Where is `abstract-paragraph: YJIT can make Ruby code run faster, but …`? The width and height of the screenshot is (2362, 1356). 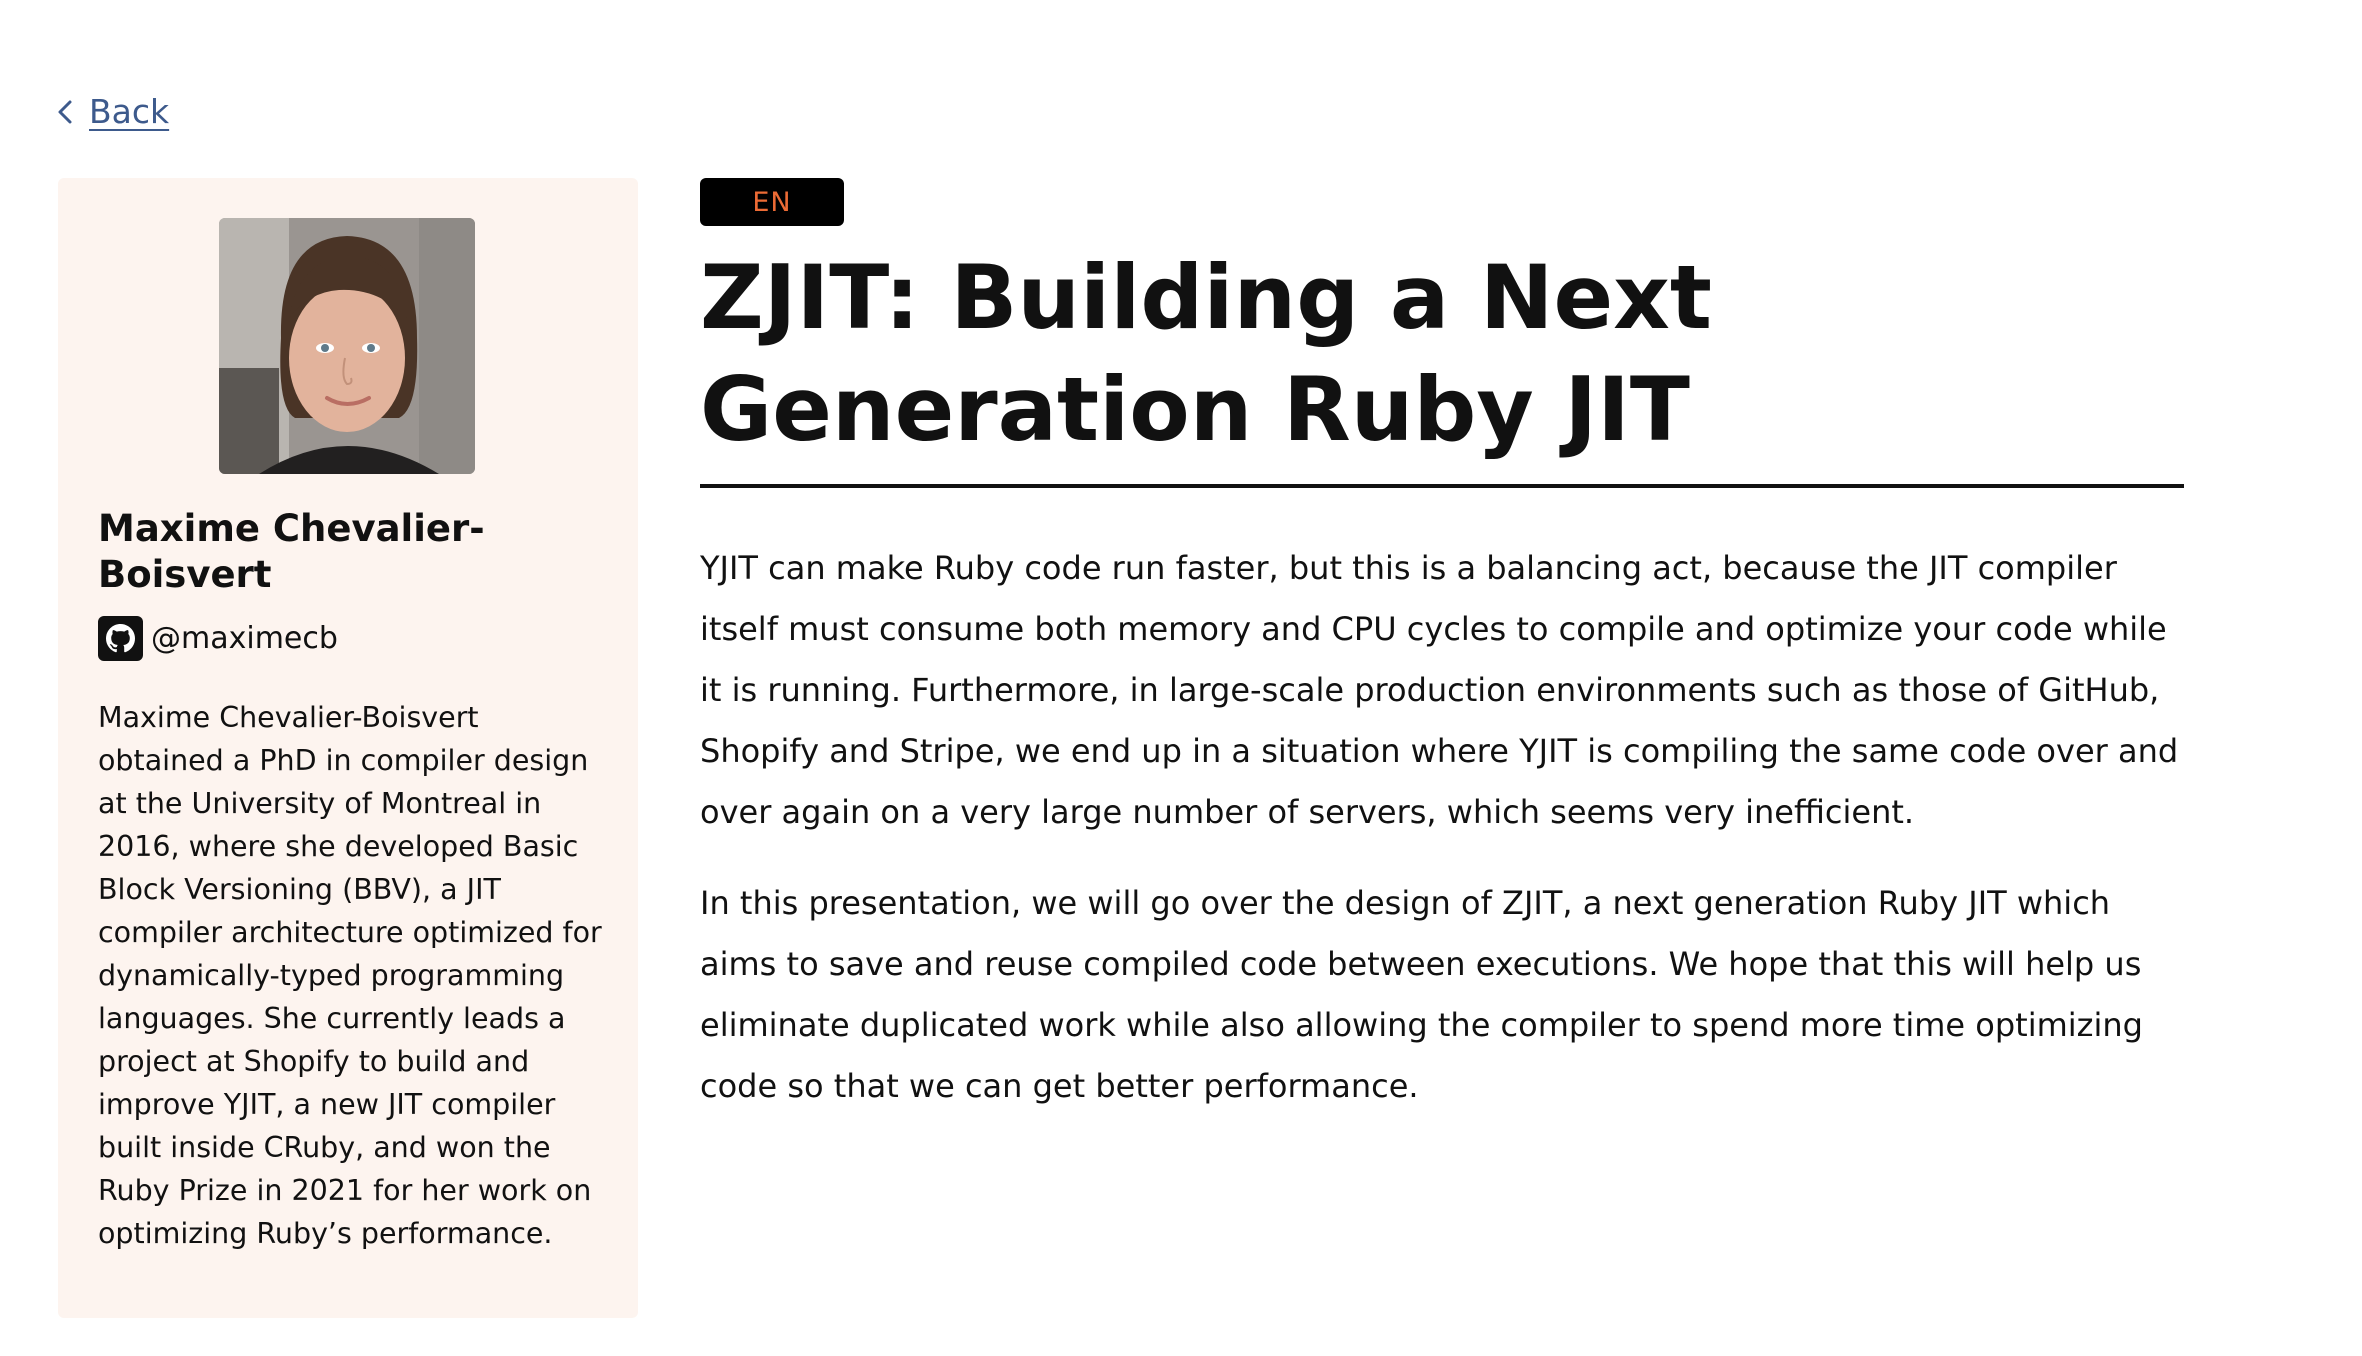 abstract-paragraph: YJIT can make Ruby code run faster, but … is located at coordinates (1439, 690).